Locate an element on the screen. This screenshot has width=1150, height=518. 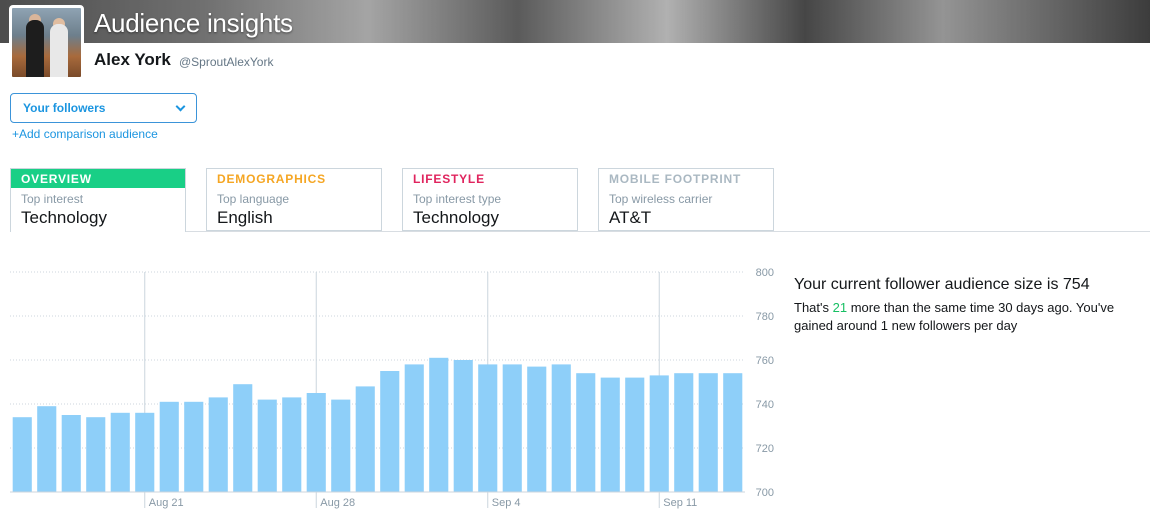
audience-dropdown: Your followers is located at coordinates (103, 108).